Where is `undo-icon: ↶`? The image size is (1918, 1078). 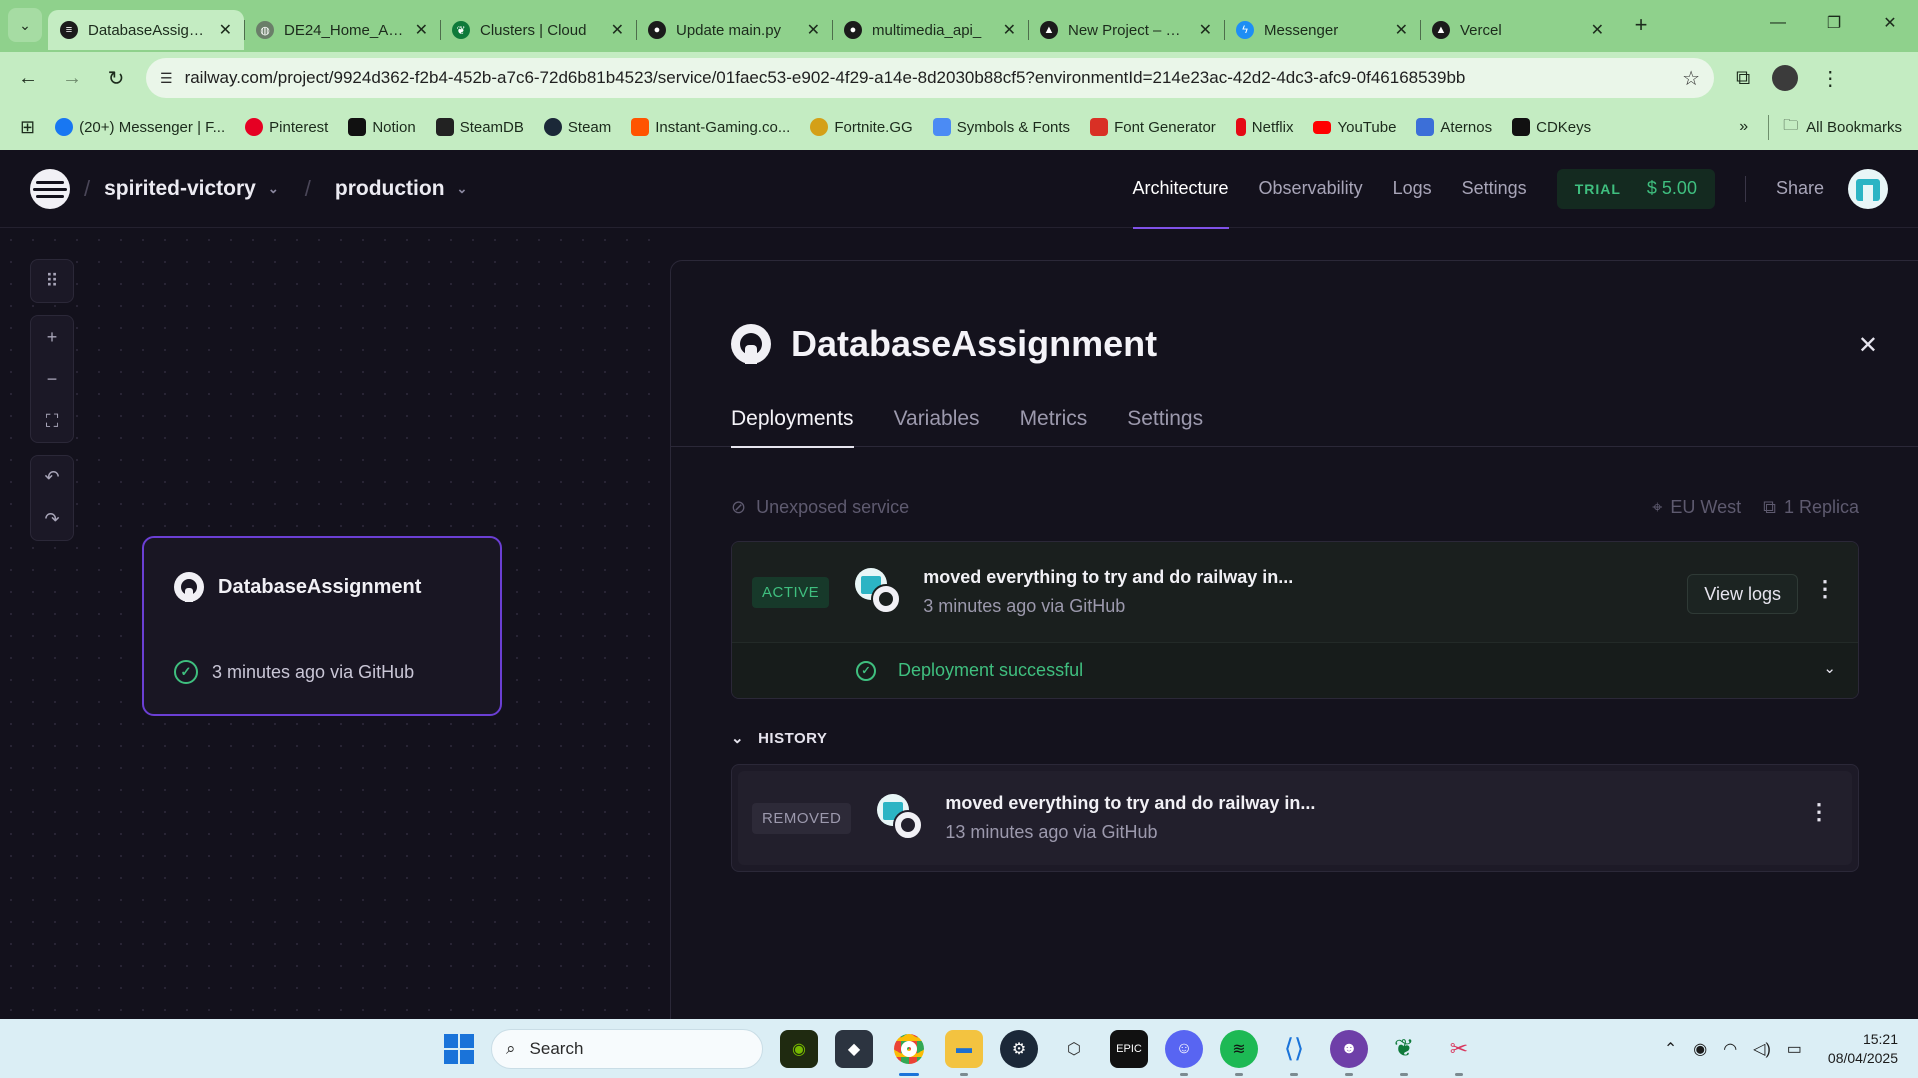
undo-icon: ↶ is located at coordinates (52, 477).